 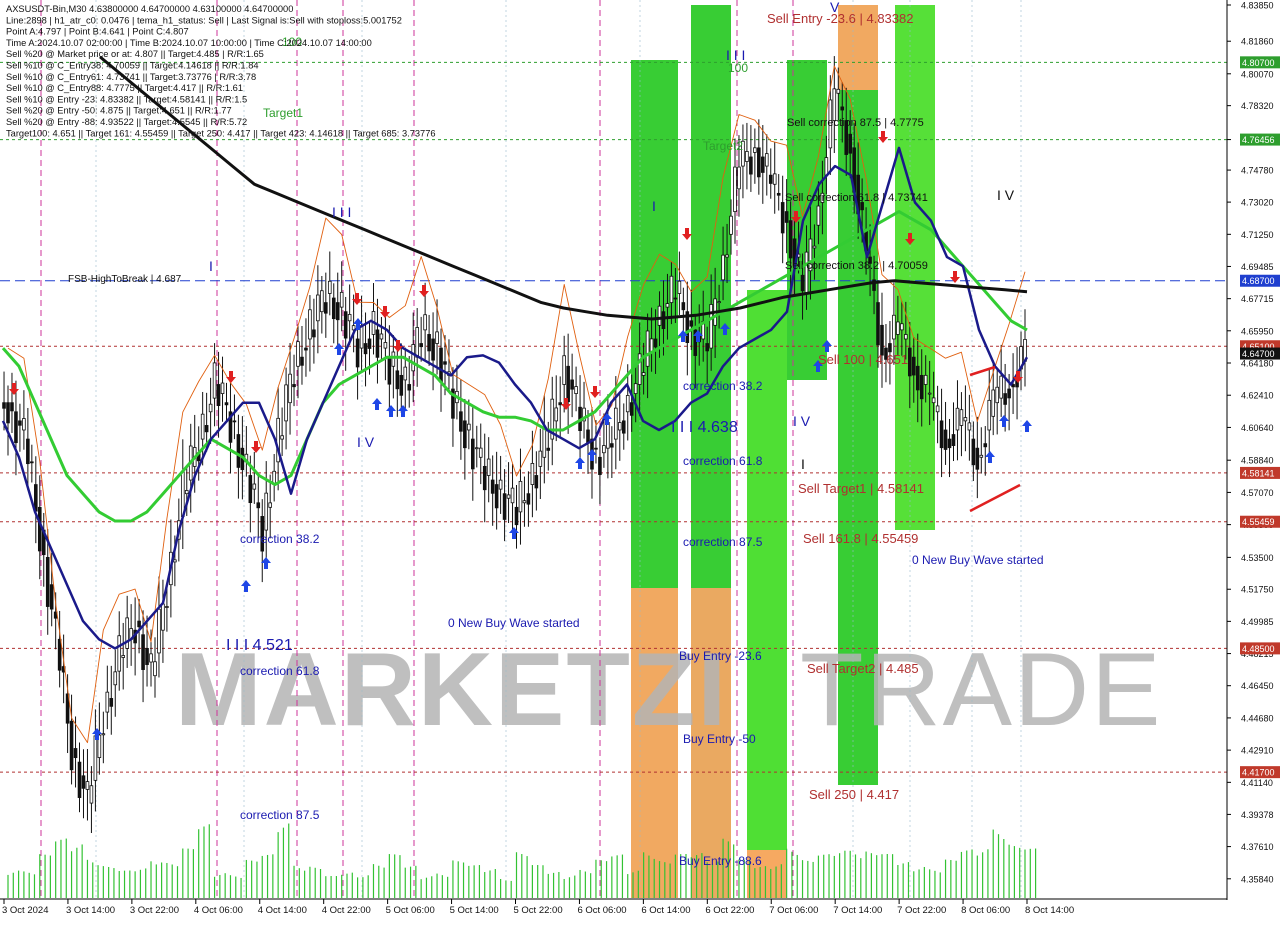 I want to click on x-tick-label: 3 Oct 2024, so click(x=25, y=910).